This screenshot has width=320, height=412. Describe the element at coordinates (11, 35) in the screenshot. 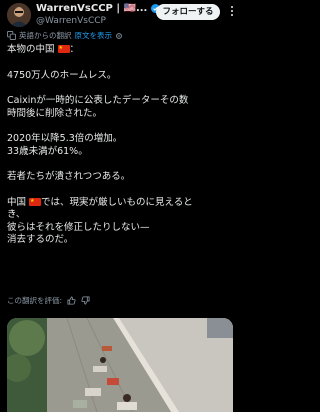

I see `translate-icon` at that location.